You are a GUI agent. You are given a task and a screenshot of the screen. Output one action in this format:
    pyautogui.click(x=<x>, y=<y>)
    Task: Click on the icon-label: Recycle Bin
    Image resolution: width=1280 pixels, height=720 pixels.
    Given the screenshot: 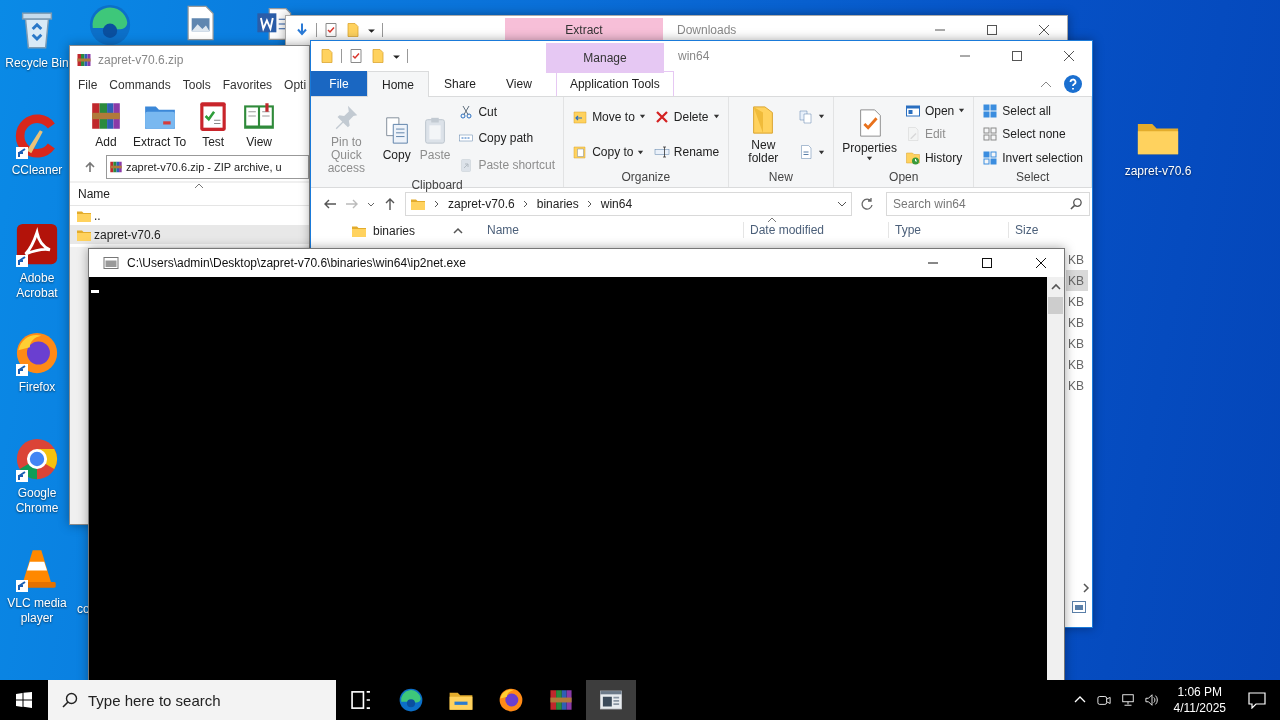 What is the action you would take?
    pyautogui.click(x=37, y=63)
    